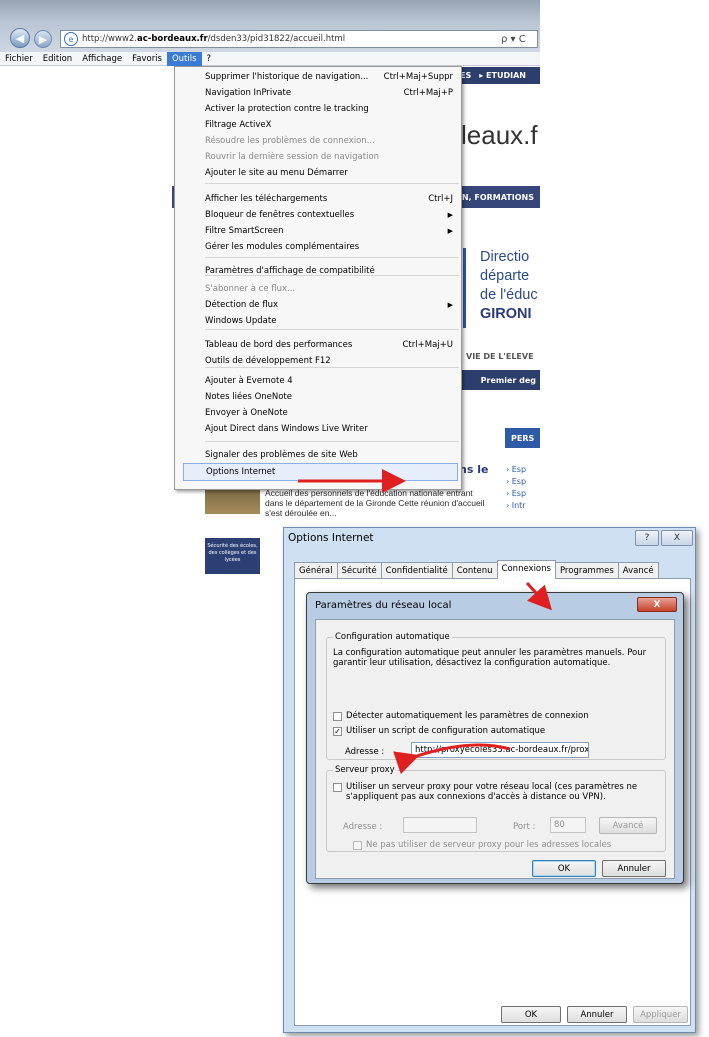 The width and height of the screenshot is (709, 1037). Describe the element at coordinates (539, 596) in the screenshot. I see `arrow-connexions-tab` at that location.